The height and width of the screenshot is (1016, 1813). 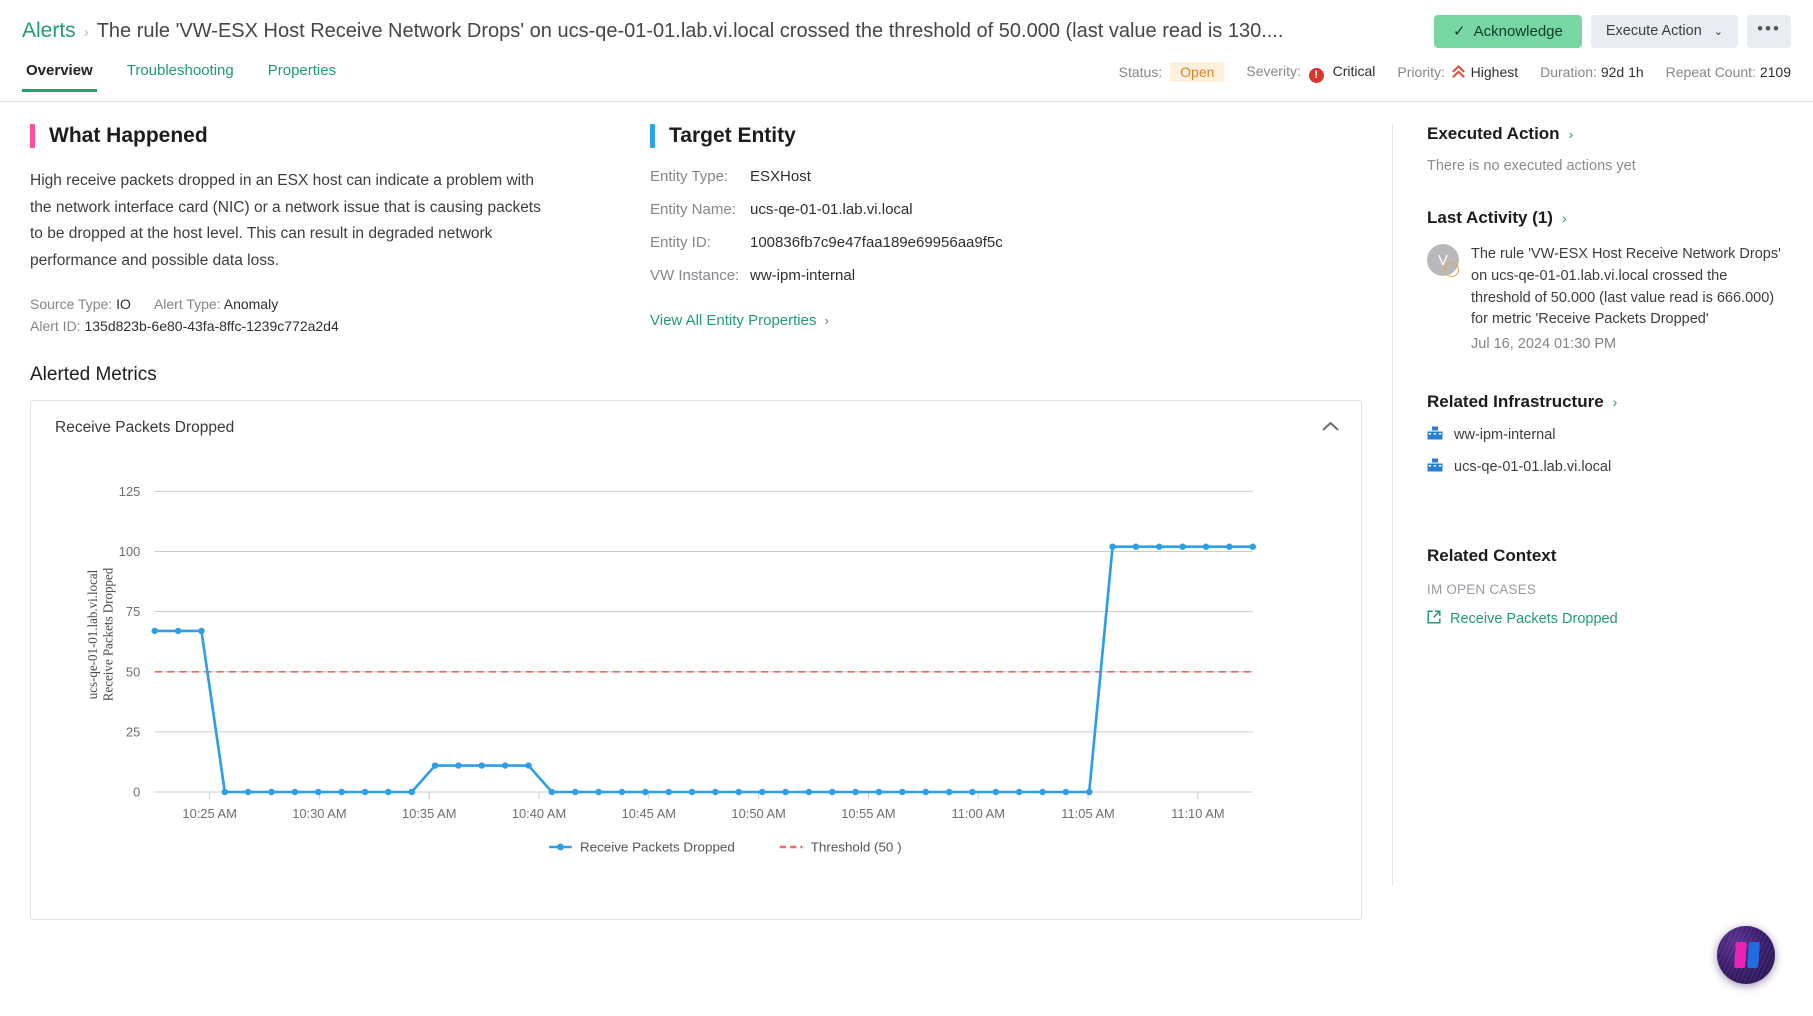 What do you see at coordinates (1316, 75) in the screenshot?
I see `critical-severity-icon: !` at bounding box center [1316, 75].